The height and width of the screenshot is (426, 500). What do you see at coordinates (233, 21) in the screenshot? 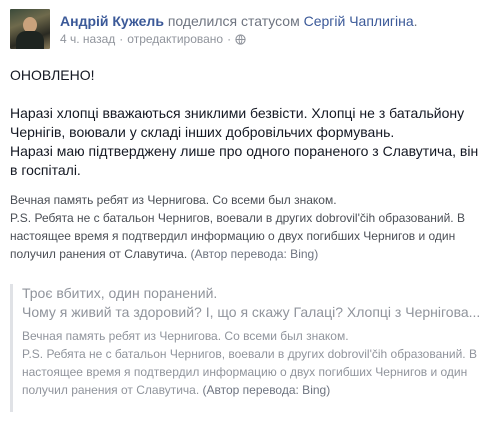
I see `action-text: поделился статусом` at bounding box center [233, 21].